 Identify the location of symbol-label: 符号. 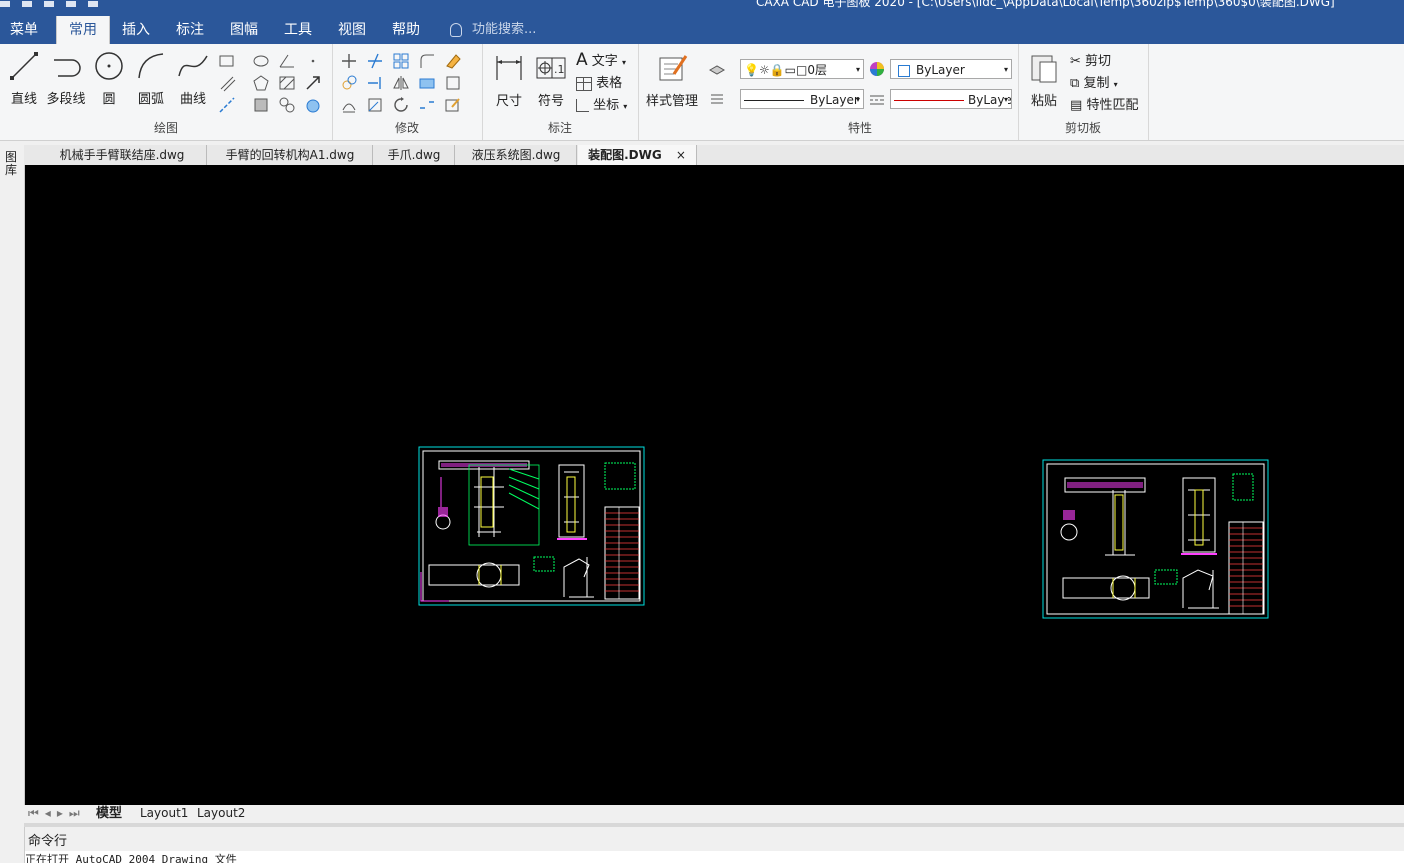
(550, 101).